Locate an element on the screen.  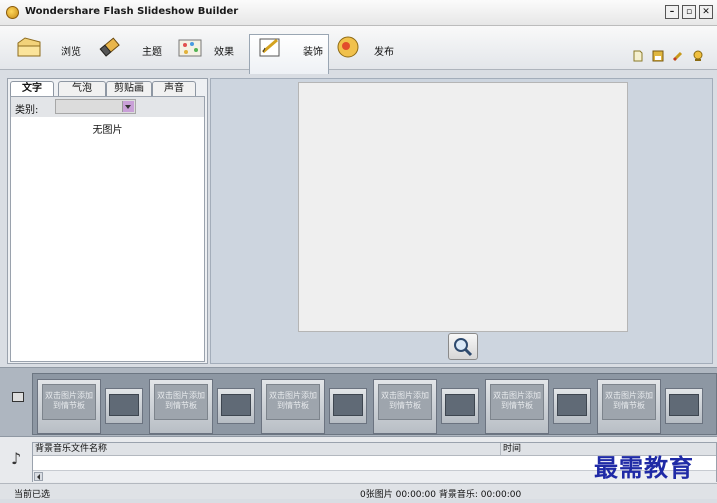
minimize-button: – is located at coordinates (672, 12).